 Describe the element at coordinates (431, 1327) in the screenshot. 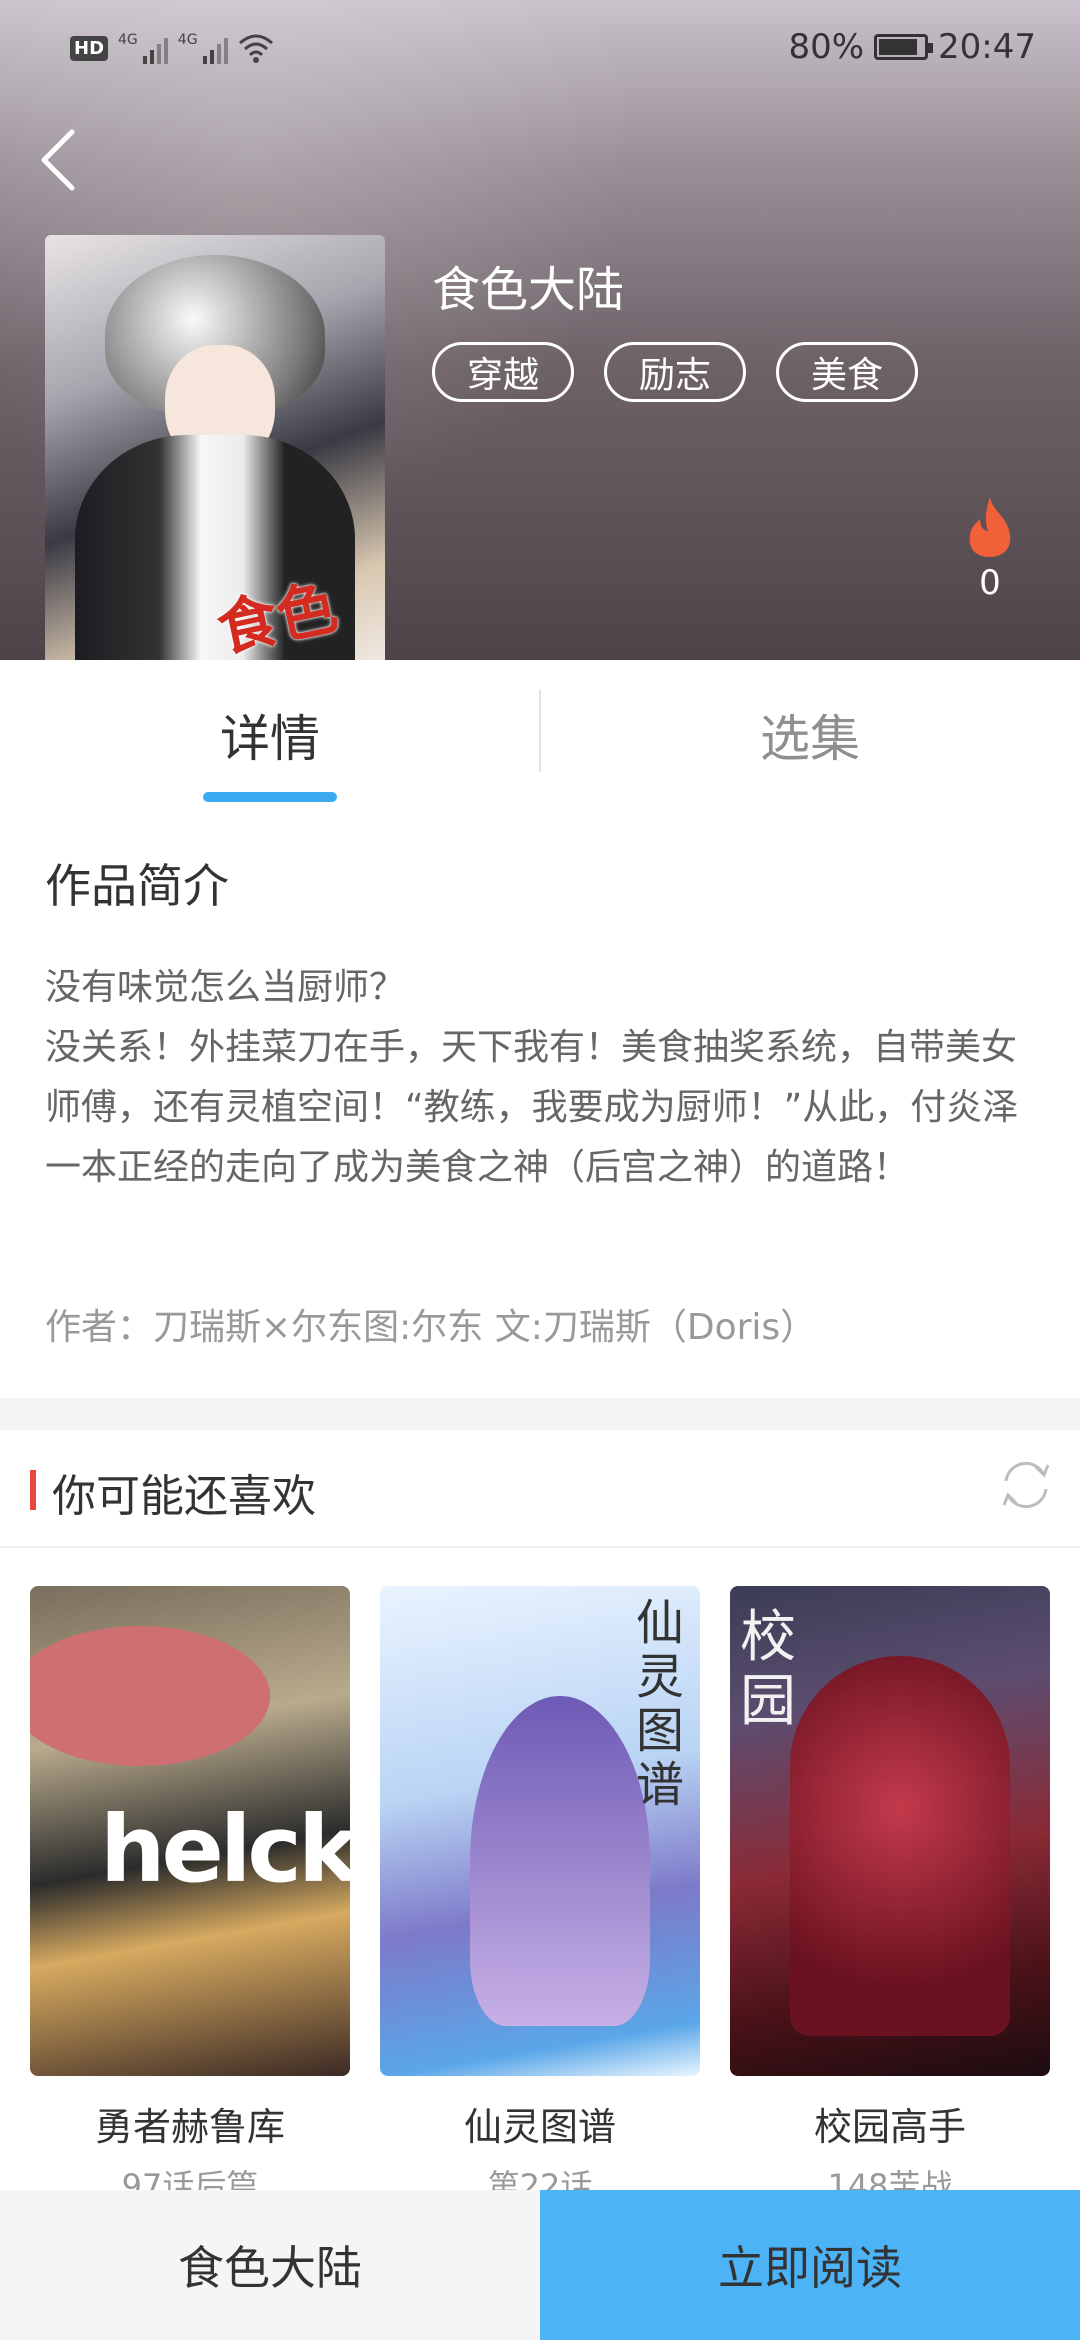

I see `author-line: 作者：刀瑞斯×尔东图:尔东 文:刀瑞斯（Doris）` at that location.